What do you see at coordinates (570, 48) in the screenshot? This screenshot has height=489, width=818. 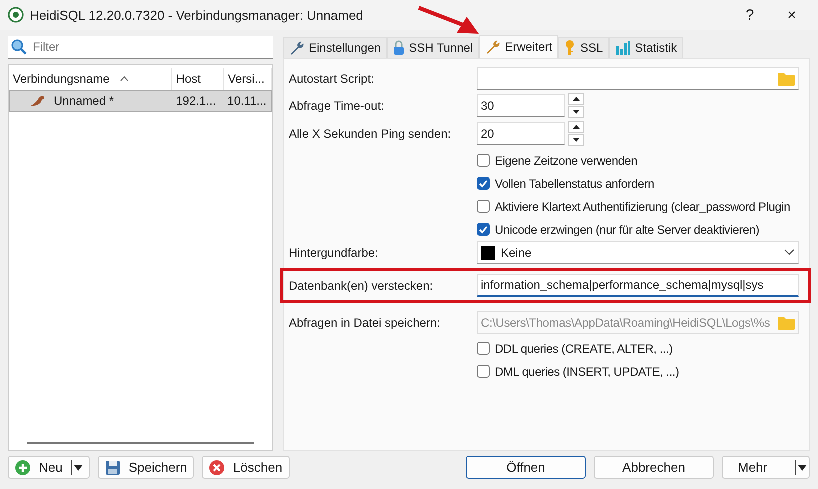 I see `key-icon` at bounding box center [570, 48].